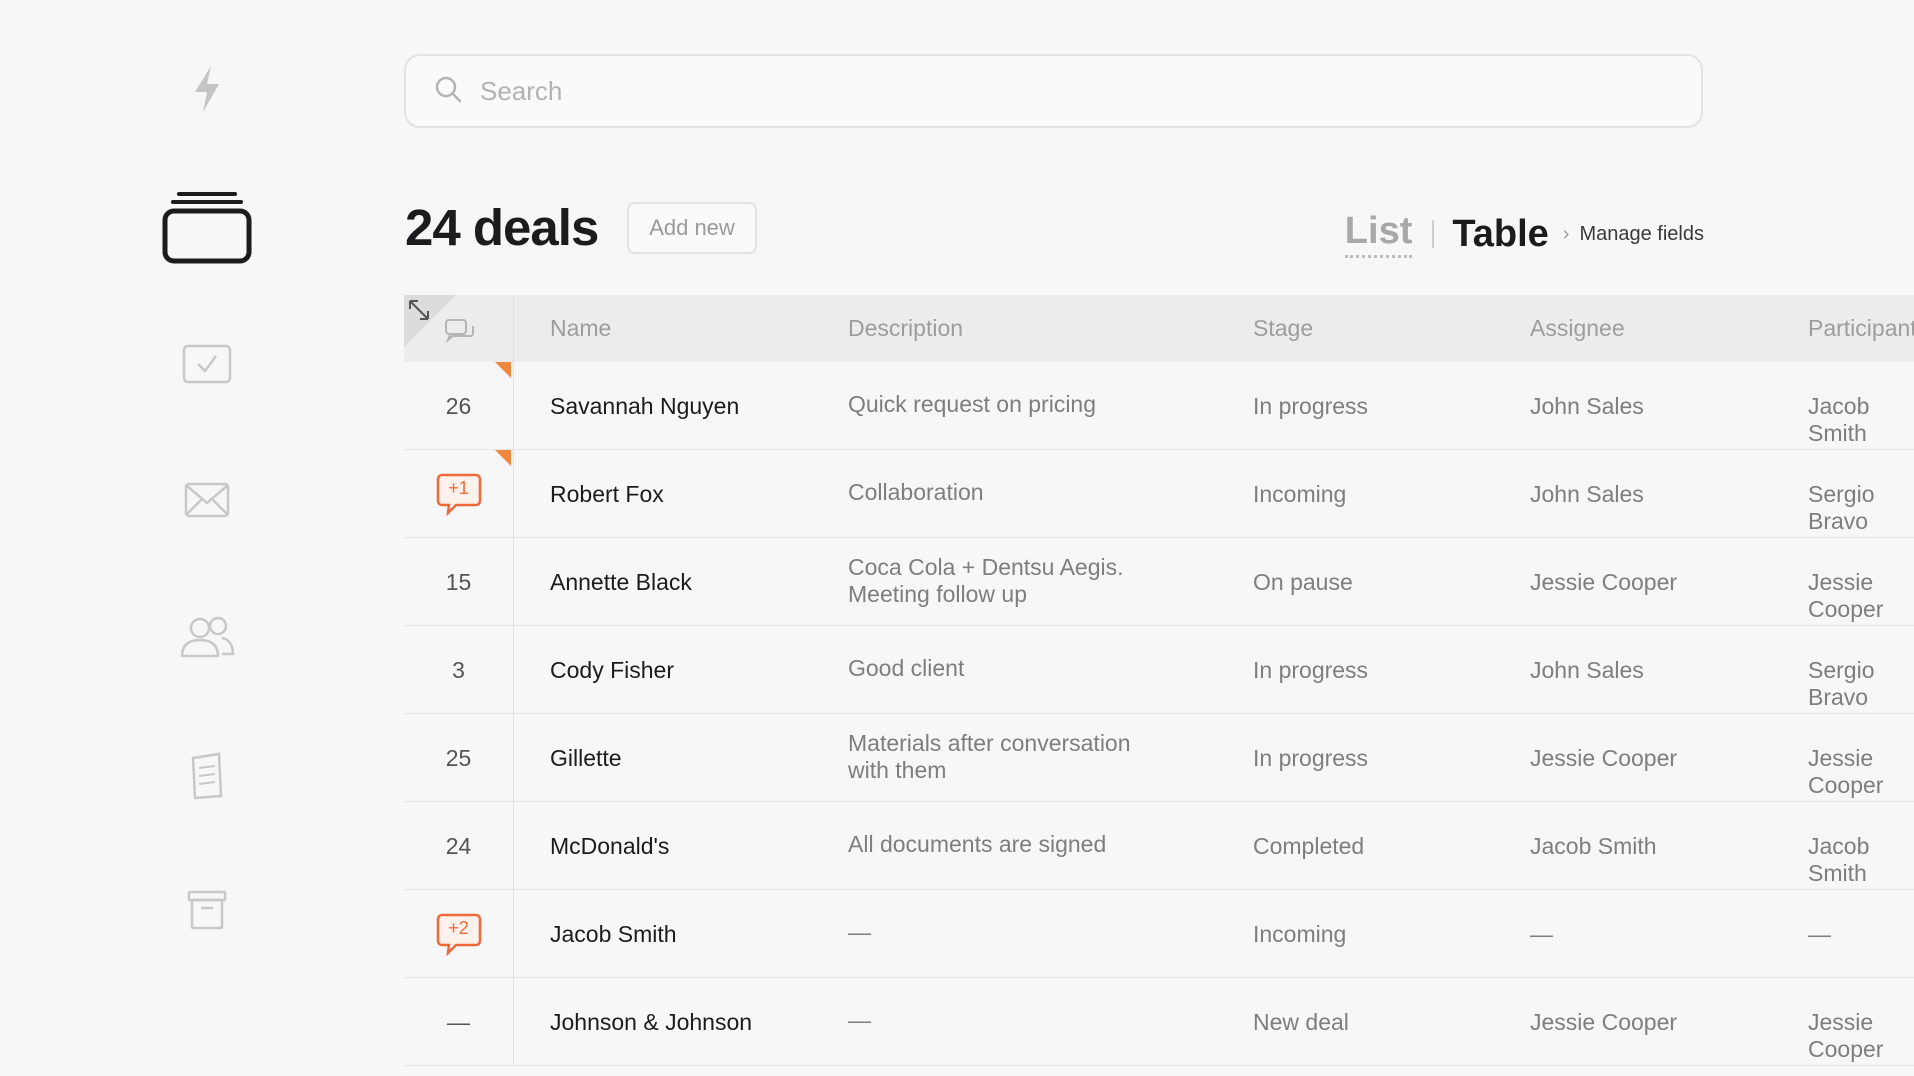  Describe the element at coordinates (612, 670) in the screenshot. I see `name-cell: Cody Fisher` at that location.